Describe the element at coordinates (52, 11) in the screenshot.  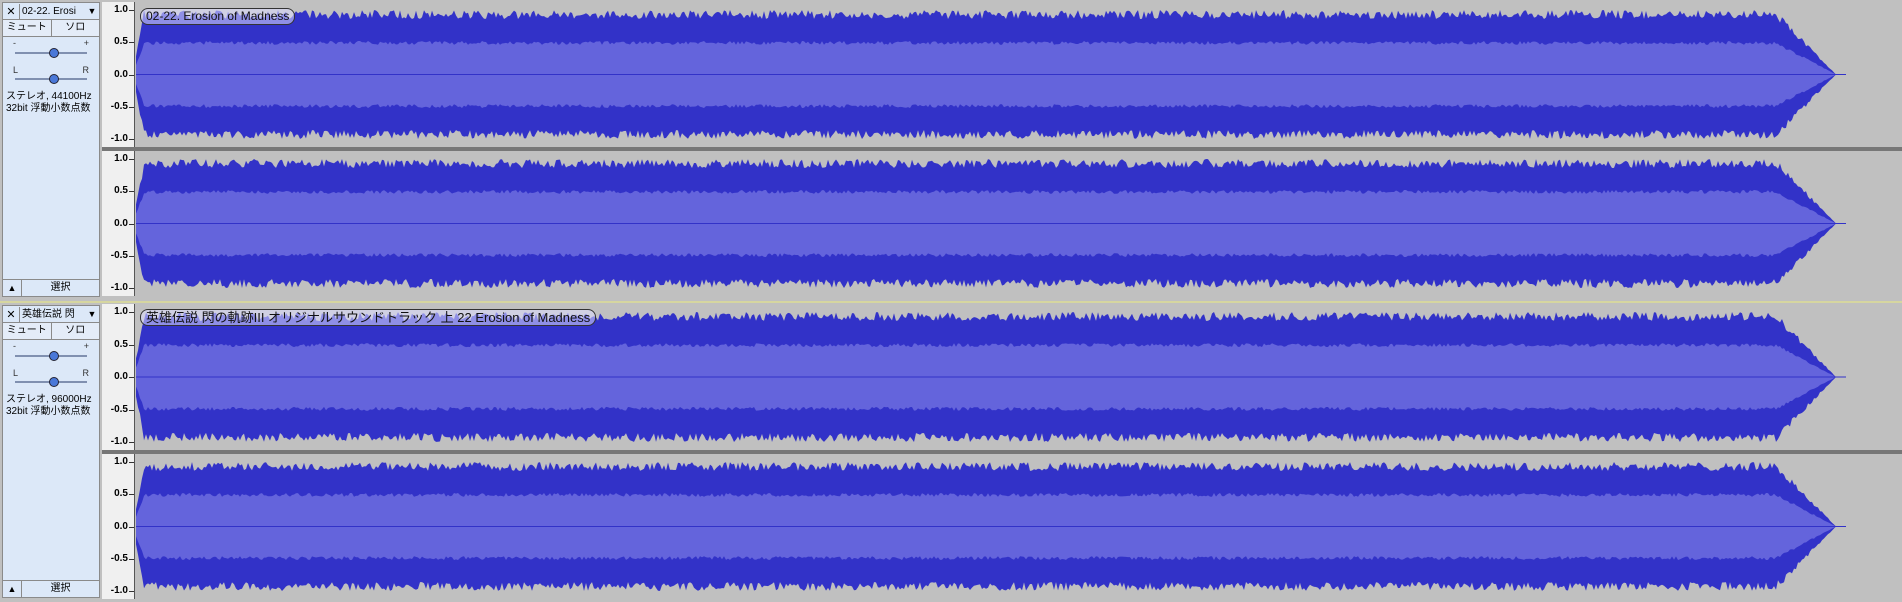
I see `track-name-menu: 02-22. Erosi` at that location.